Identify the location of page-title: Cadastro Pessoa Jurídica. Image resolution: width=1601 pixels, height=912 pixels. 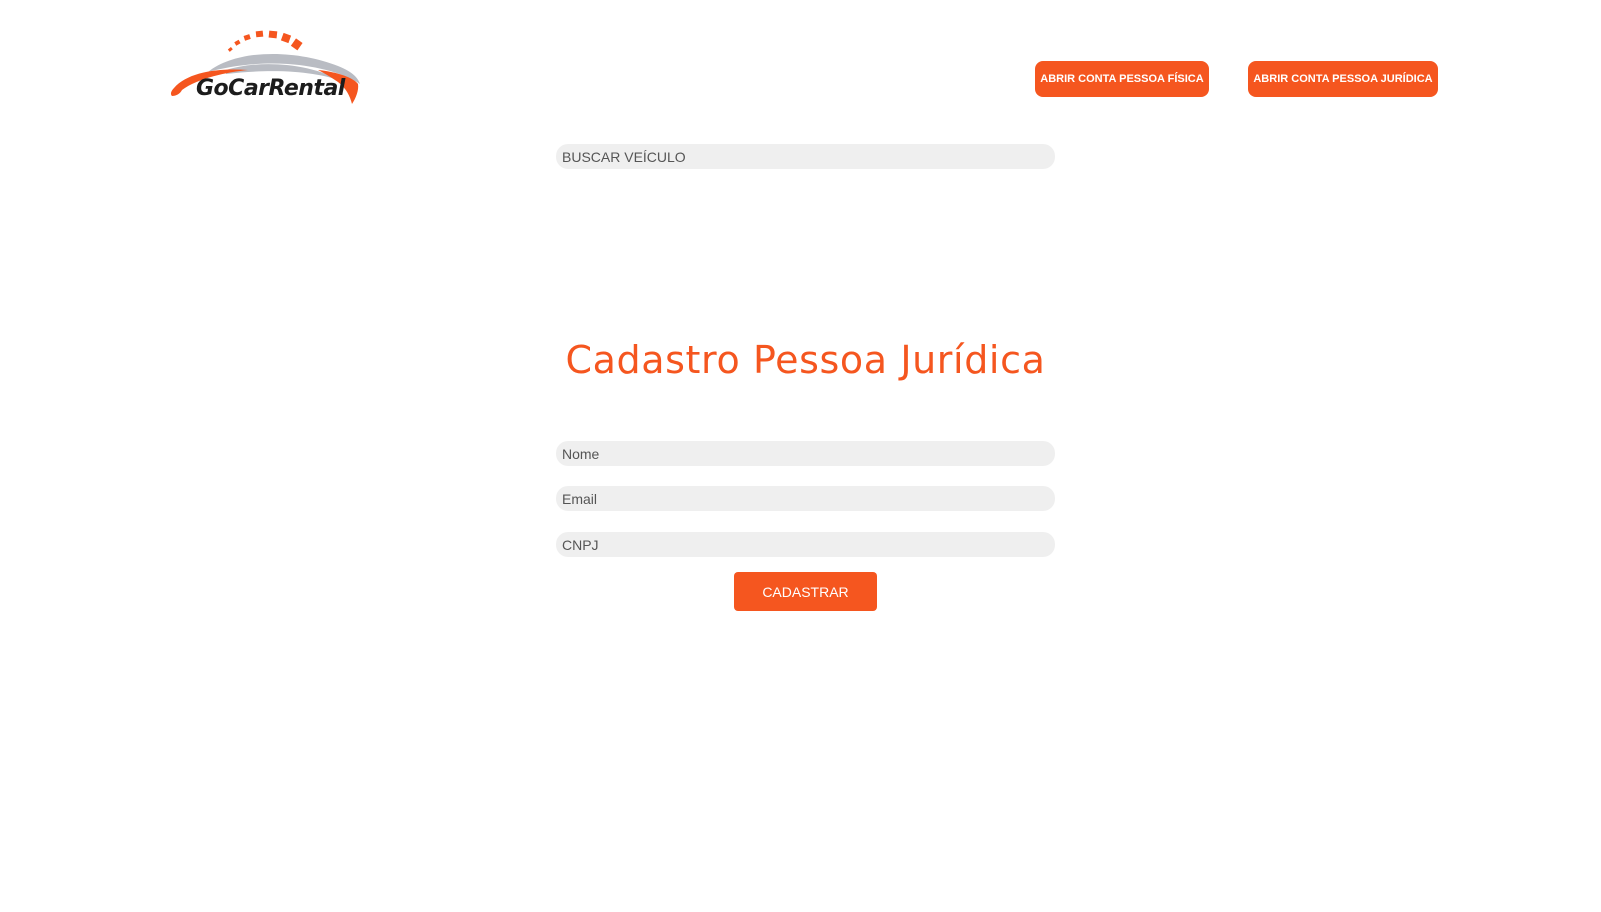
(805, 360).